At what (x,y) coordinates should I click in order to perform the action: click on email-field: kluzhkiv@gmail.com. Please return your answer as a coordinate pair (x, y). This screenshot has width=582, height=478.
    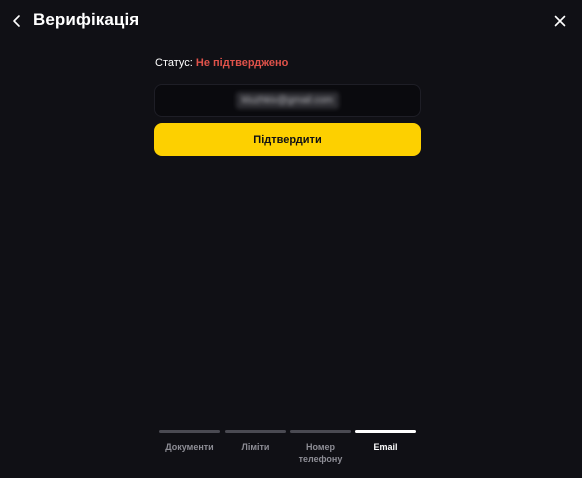
    Looking at the image, I should click on (287, 100).